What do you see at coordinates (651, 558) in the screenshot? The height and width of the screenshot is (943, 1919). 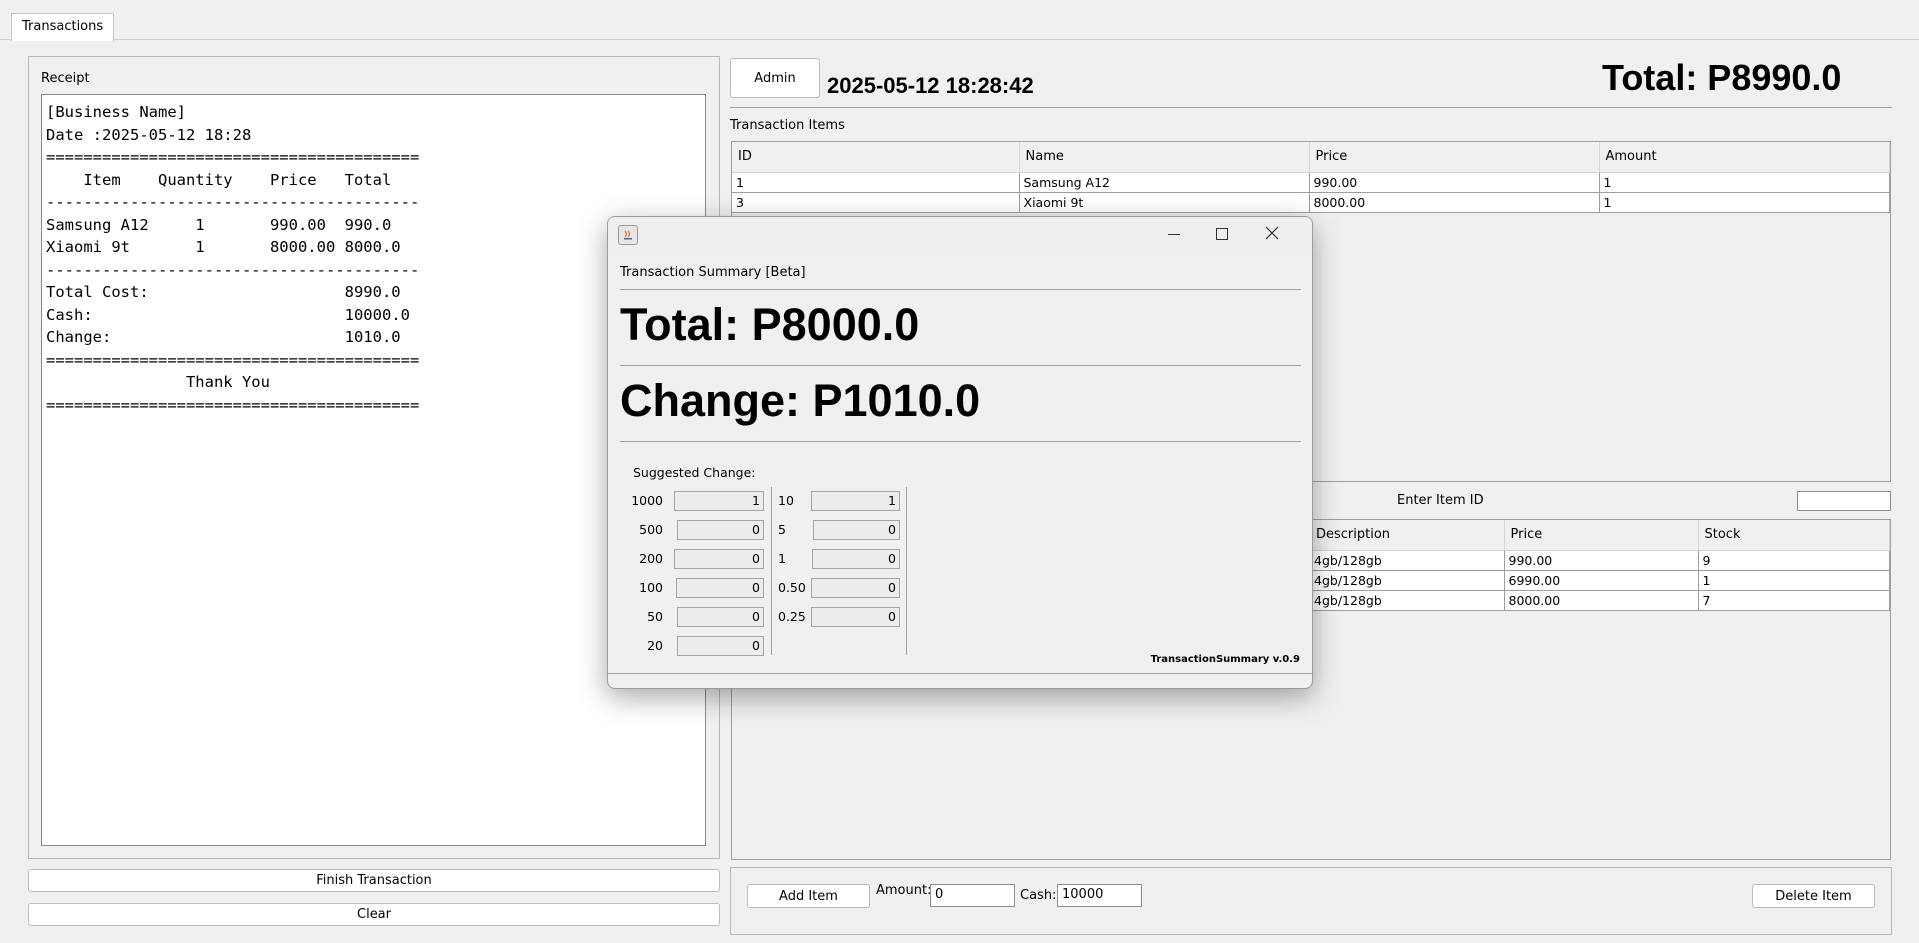 I see `denomination-label: 200` at bounding box center [651, 558].